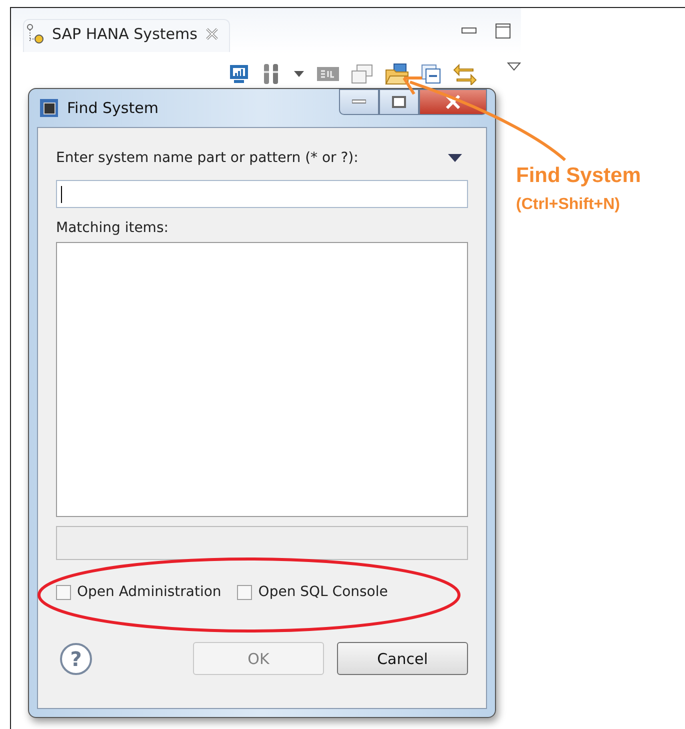  I want to click on window-minus-icon, so click(431, 74).